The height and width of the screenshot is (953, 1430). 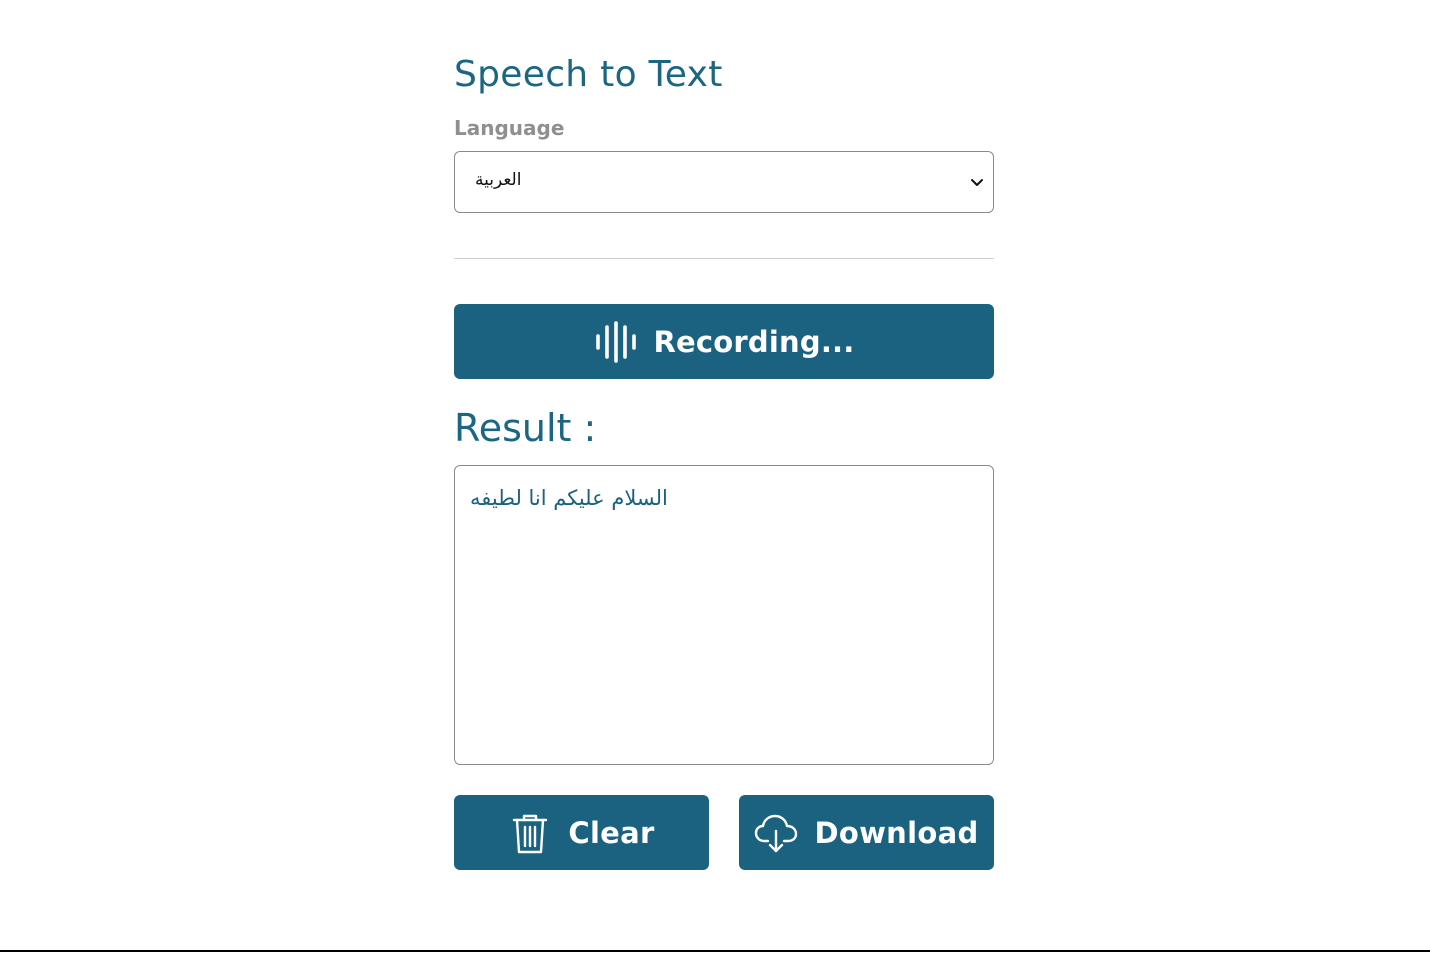 What do you see at coordinates (525, 428) in the screenshot?
I see `result-heading: Result :` at bounding box center [525, 428].